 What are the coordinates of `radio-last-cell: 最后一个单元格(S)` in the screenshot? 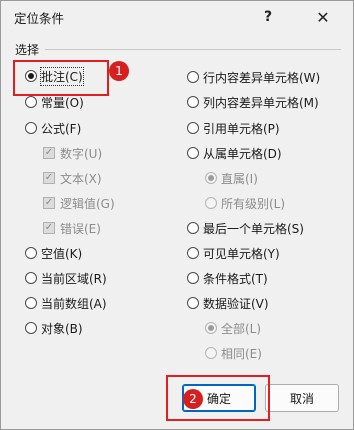 It's located at (245, 228).